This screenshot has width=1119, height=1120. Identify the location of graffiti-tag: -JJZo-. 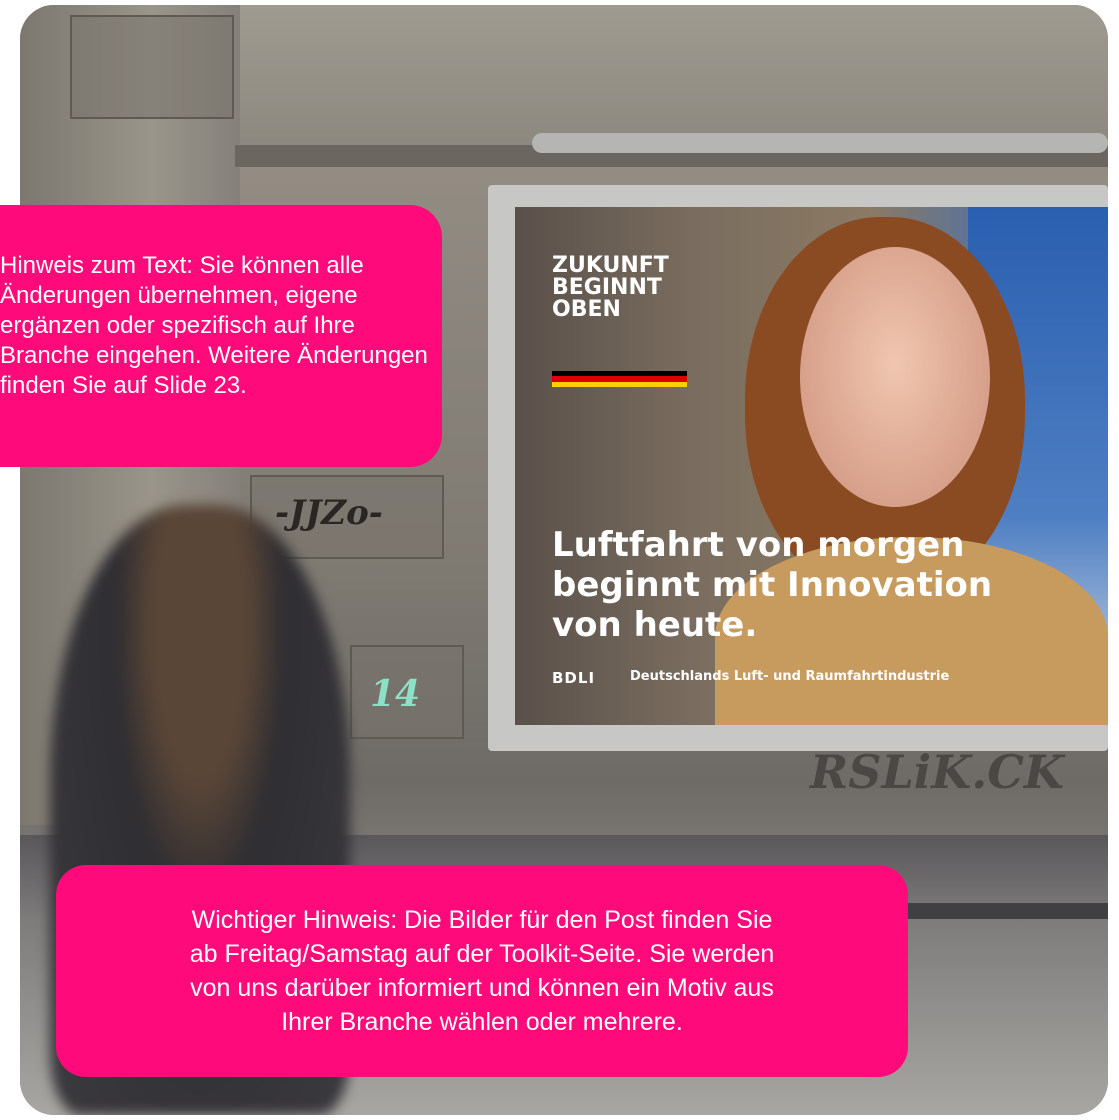
(329, 513).